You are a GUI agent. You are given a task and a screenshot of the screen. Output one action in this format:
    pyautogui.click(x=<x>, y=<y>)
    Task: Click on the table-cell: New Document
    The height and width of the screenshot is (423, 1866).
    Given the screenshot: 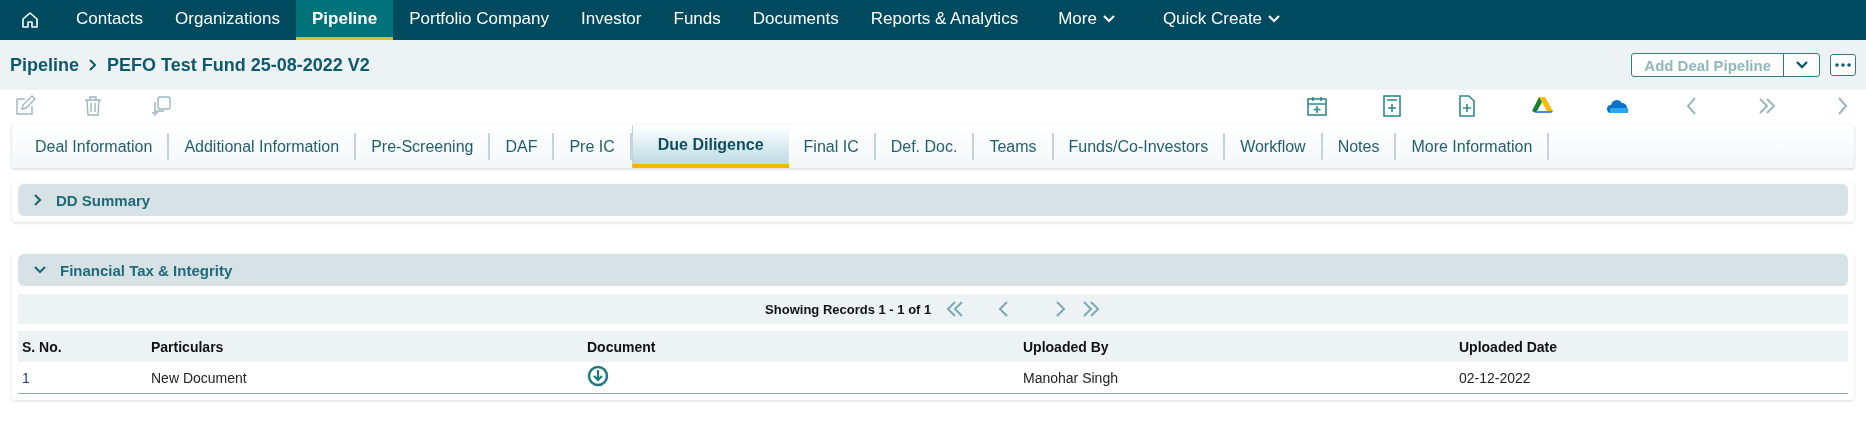 What is the action you would take?
    pyautogui.click(x=365, y=378)
    